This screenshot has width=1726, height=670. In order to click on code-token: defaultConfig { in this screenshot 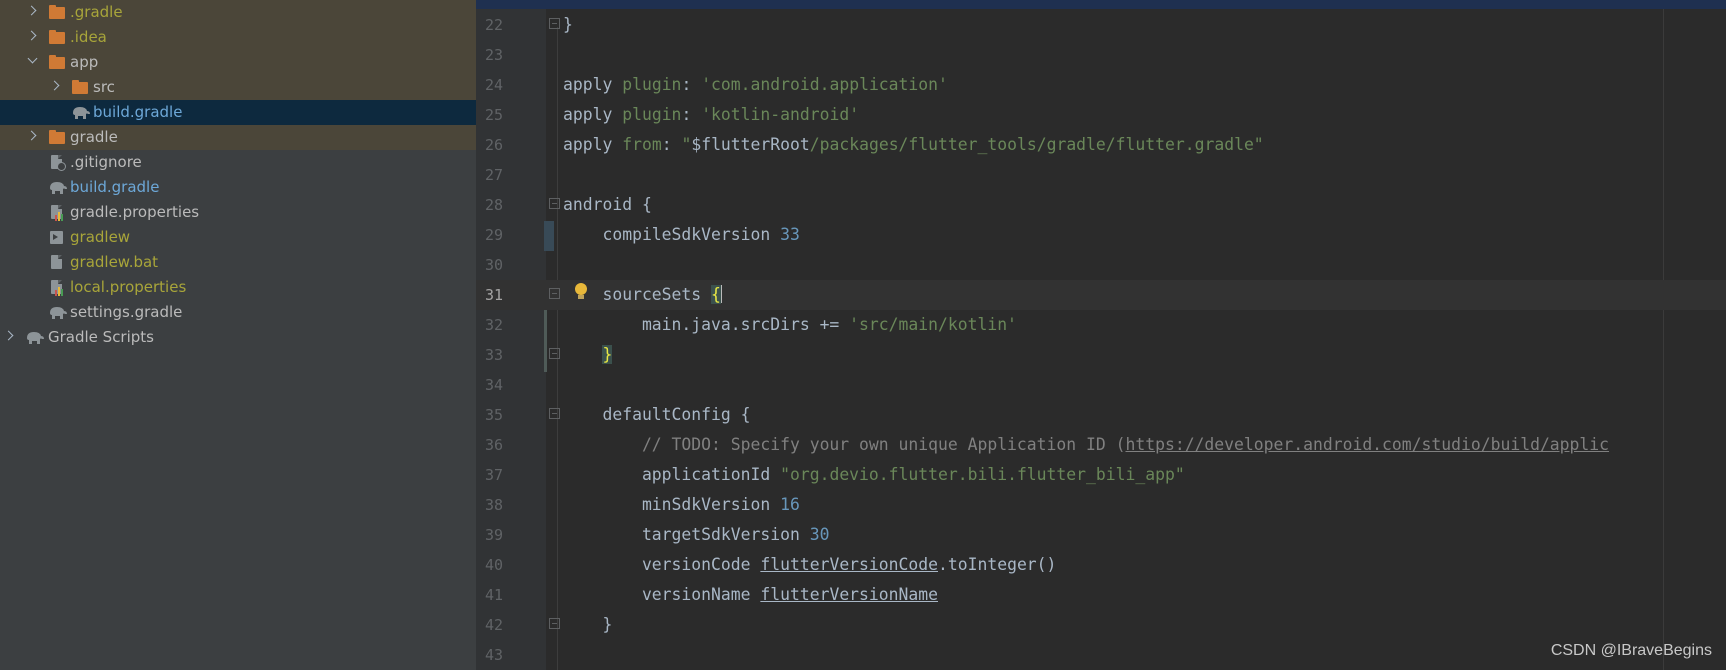, I will do `click(657, 414)`.